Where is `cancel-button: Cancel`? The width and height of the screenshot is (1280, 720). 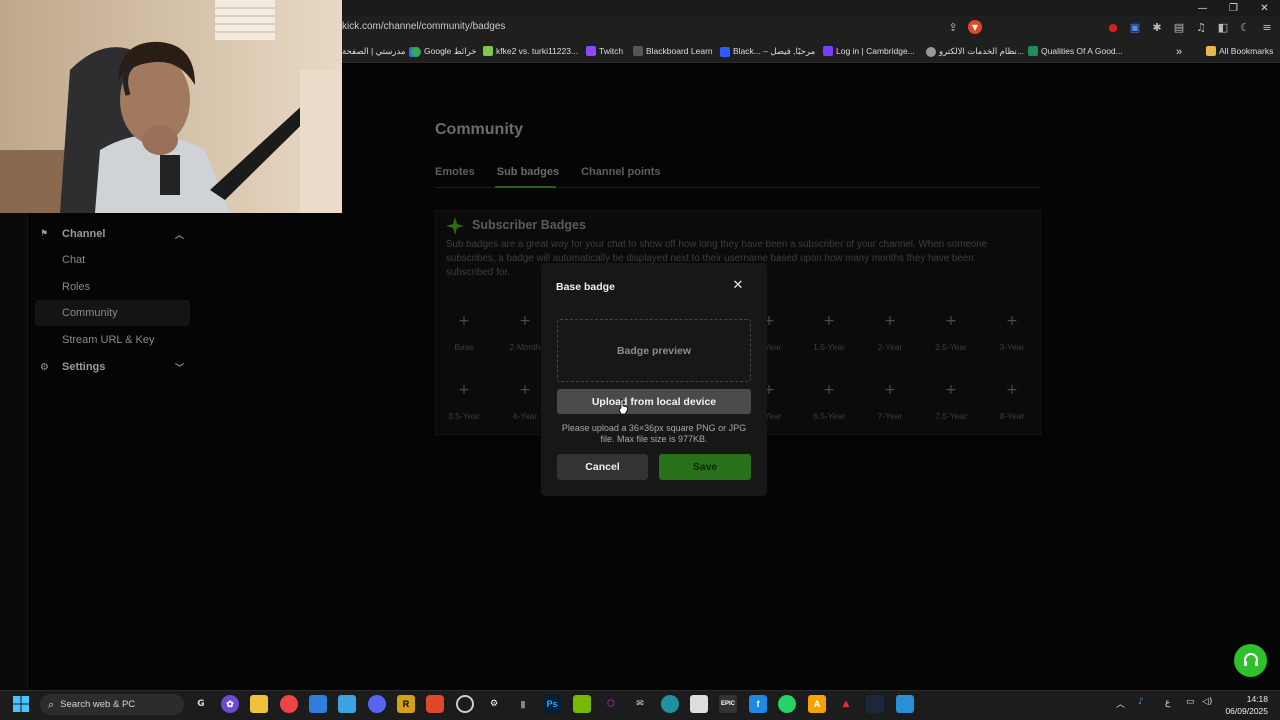 cancel-button: Cancel is located at coordinates (602, 467).